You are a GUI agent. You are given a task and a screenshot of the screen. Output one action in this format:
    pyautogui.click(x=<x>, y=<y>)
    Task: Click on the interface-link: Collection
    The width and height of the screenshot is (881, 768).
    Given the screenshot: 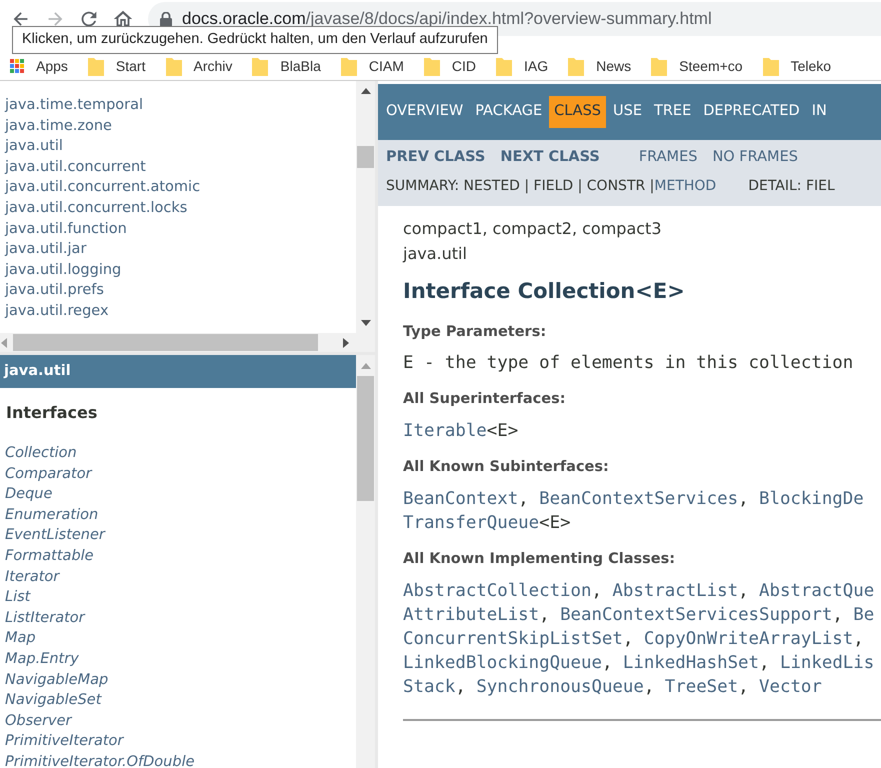 What is the action you would take?
    pyautogui.click(x=178, y=453)
    